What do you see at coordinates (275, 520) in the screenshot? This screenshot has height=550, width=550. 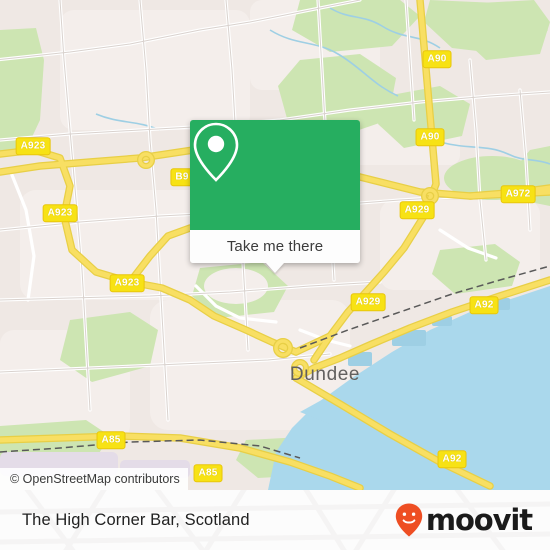 I see `bottom-bar: The High Corner Bar, Scotland moovit` at bounding box center [275, 520].